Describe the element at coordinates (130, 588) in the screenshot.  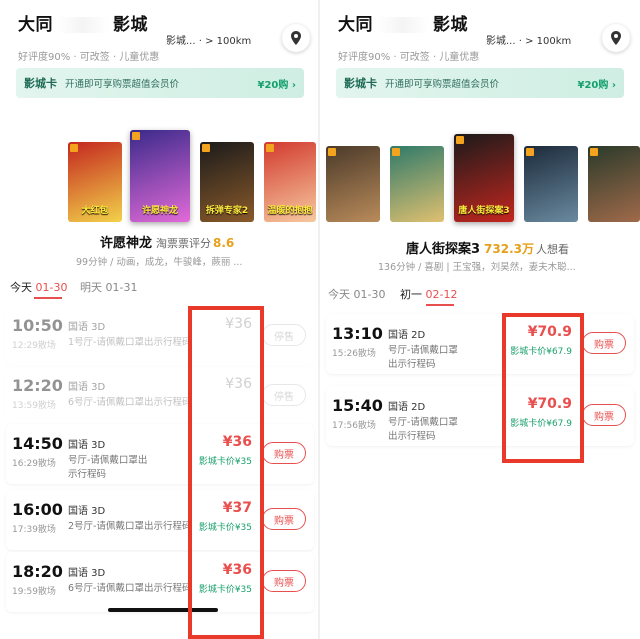
I see `show-hall: 6号厅-请佩戴口罩出示行程码` at that location.